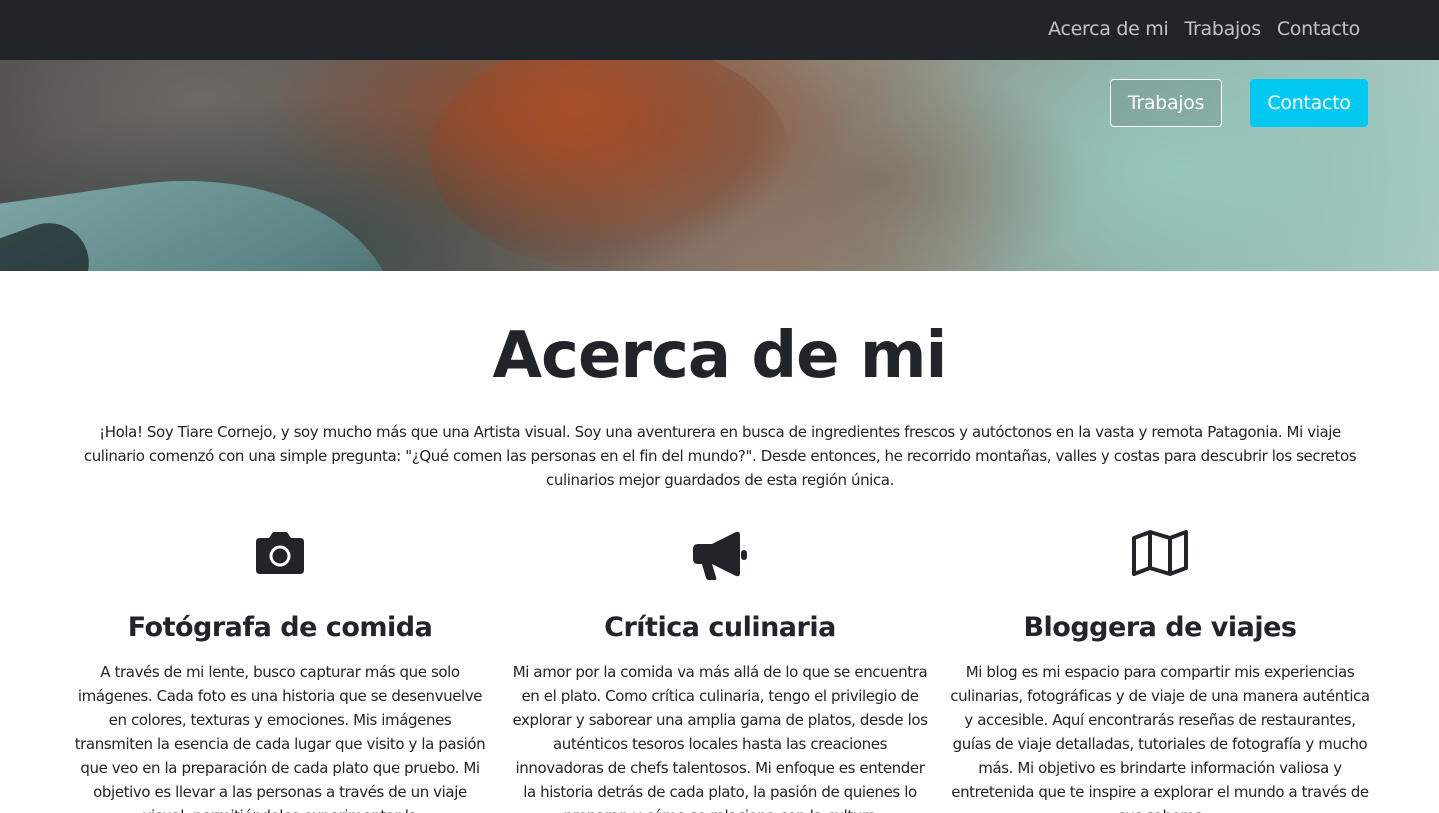  Describe the element at coordinates (1309, 103) in the screenshot. I see `hero-contact-button: Contacto` at that location.